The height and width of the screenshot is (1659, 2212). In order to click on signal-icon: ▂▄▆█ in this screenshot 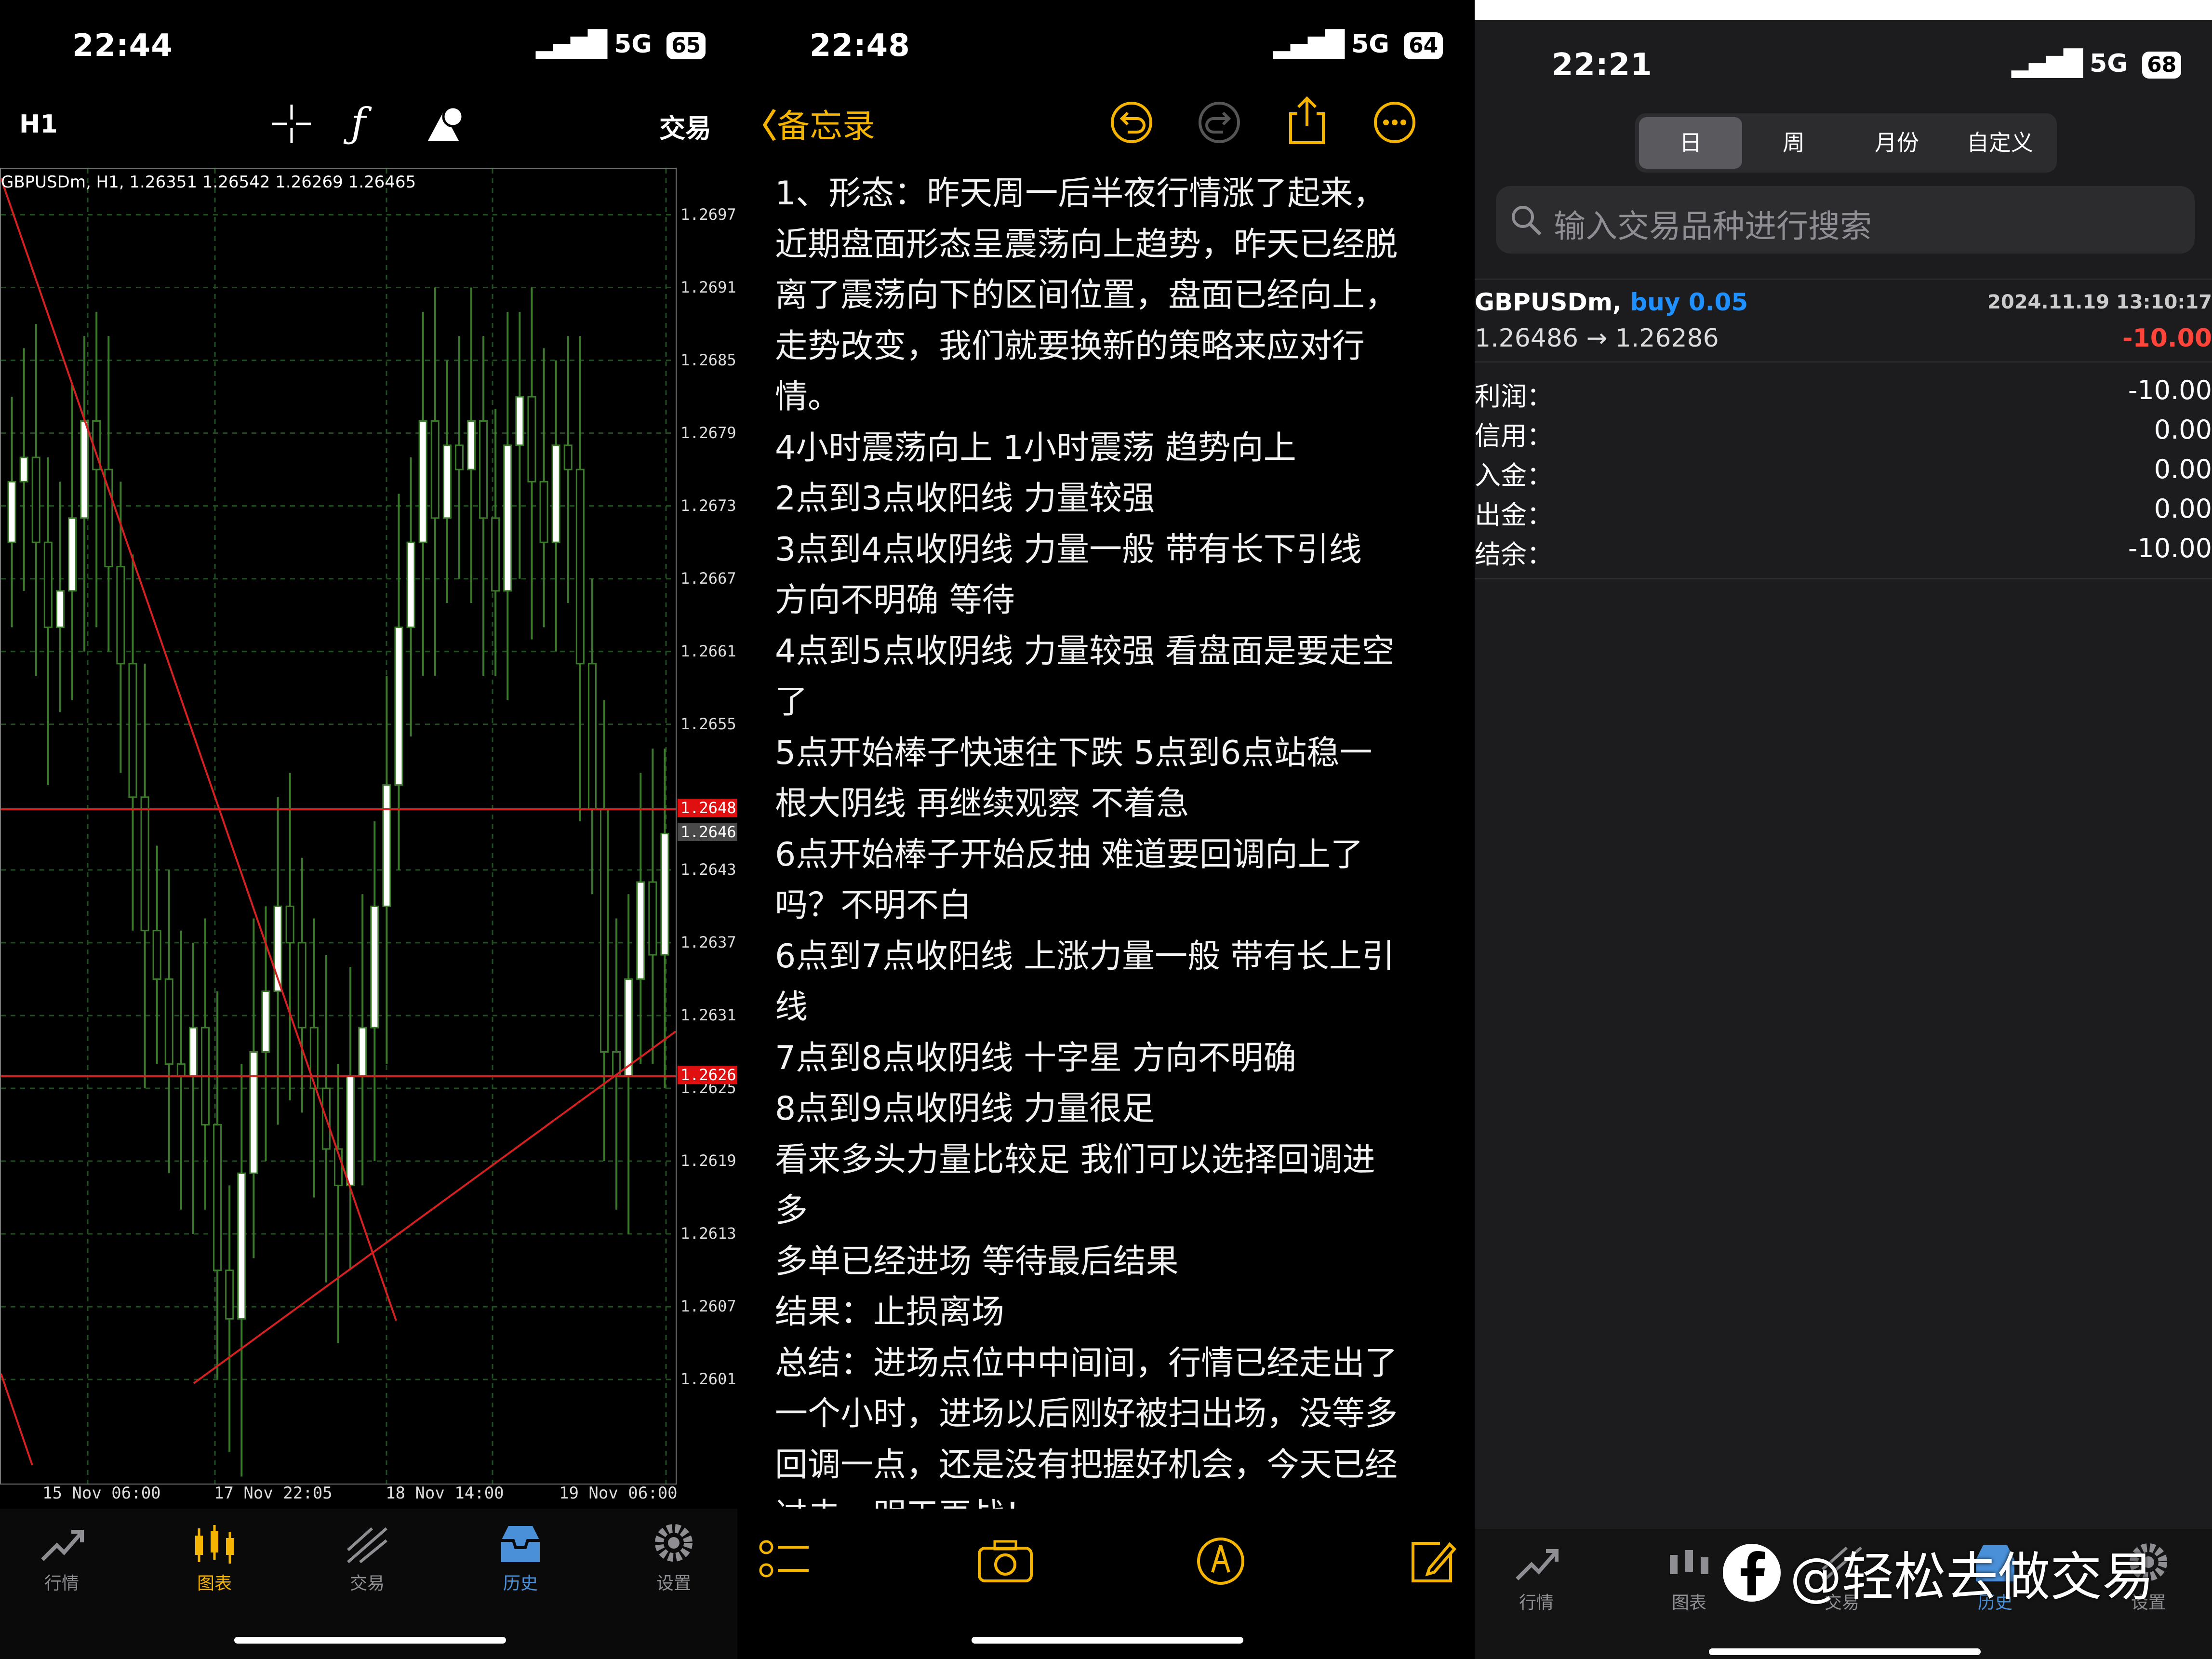, I will do `click(1309, 44)`.